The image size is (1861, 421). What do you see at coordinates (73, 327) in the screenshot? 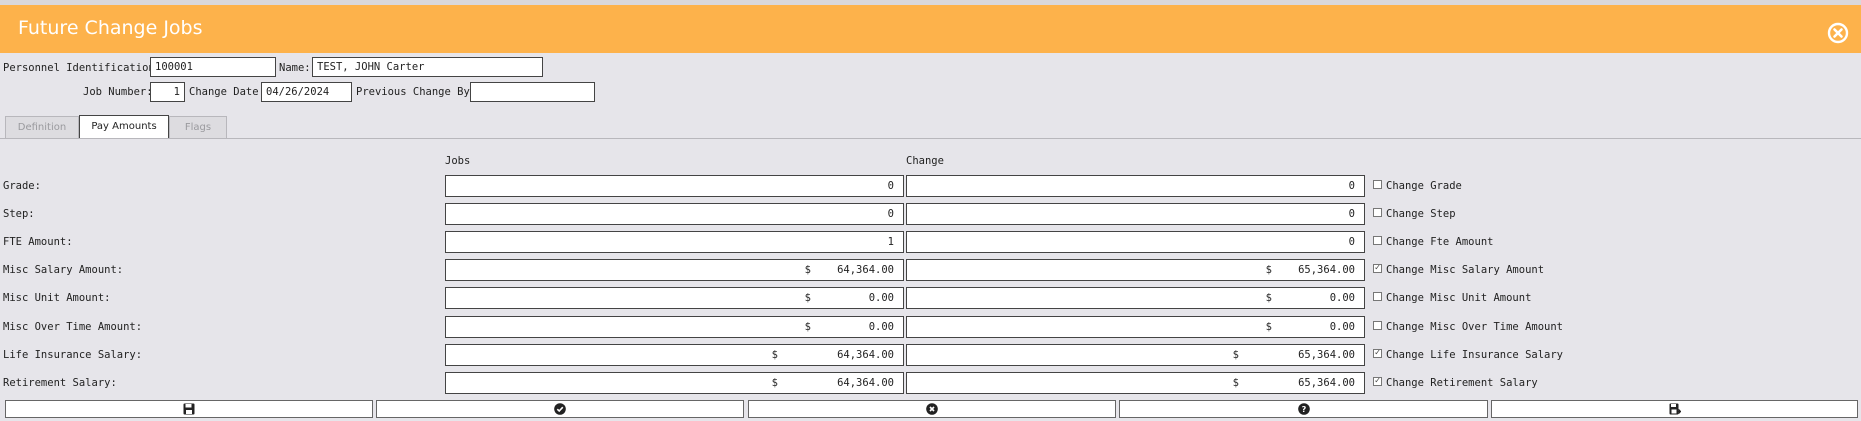
I see `row-label: Misc Over Time Amount:` at bounding box center [73, 327].